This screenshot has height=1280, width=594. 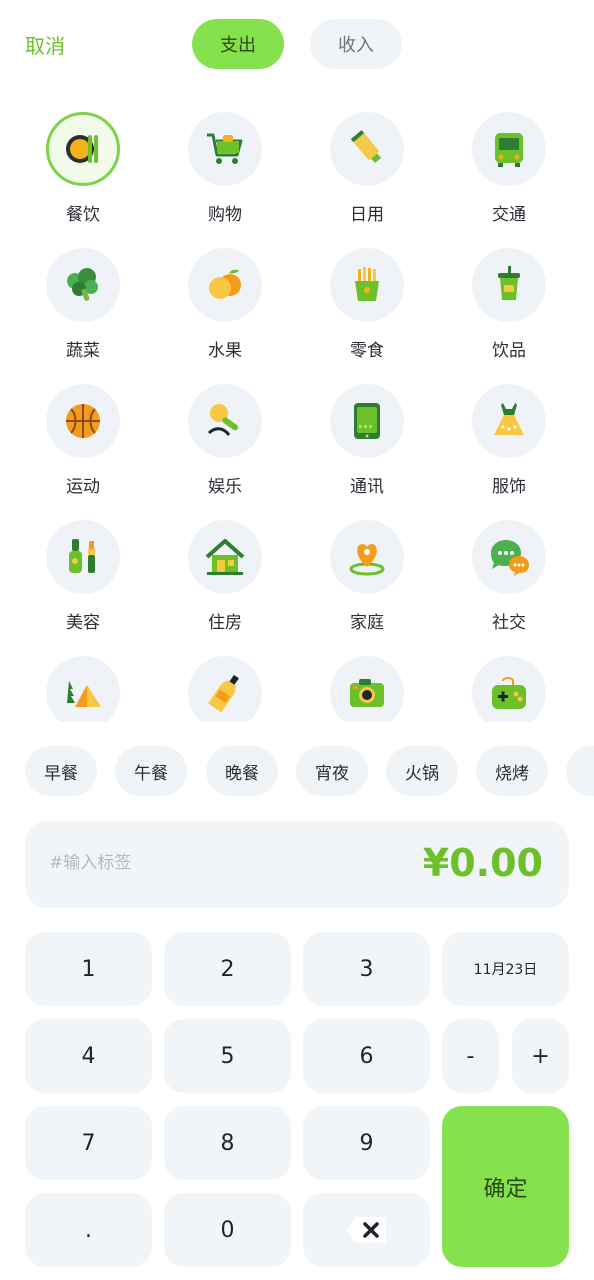 I want to click on nail-polish-icon, so click(x=83, y=557).